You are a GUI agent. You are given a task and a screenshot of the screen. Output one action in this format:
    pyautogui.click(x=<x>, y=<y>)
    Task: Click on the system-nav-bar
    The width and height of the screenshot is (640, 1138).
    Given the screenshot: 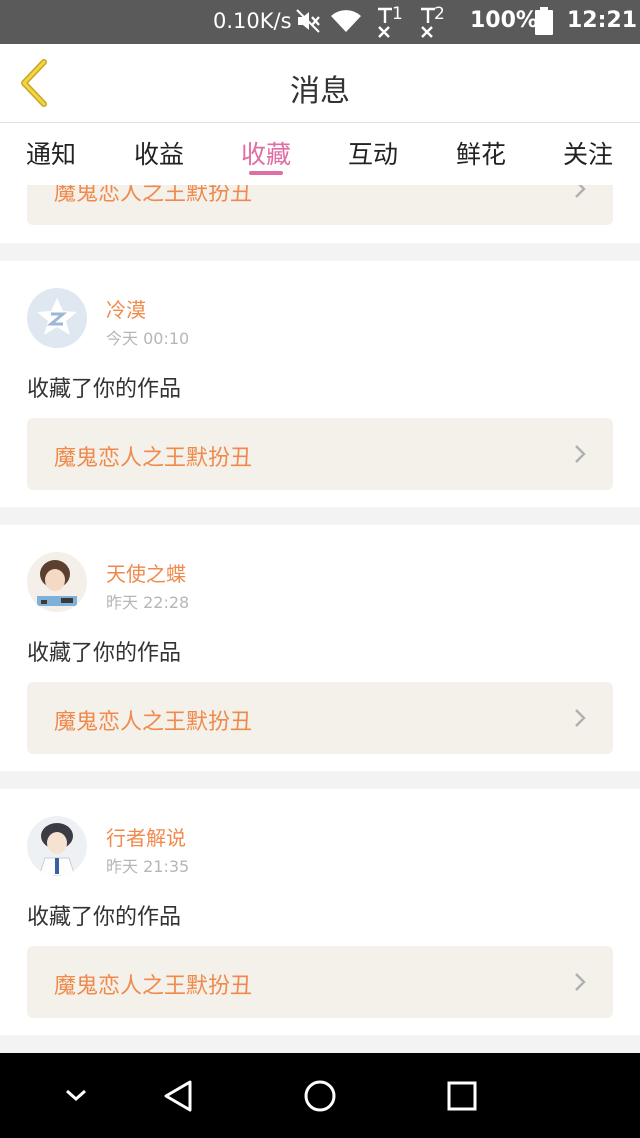 What is the action you would take?
    pyautogui.click(x=320, y=1095)
    